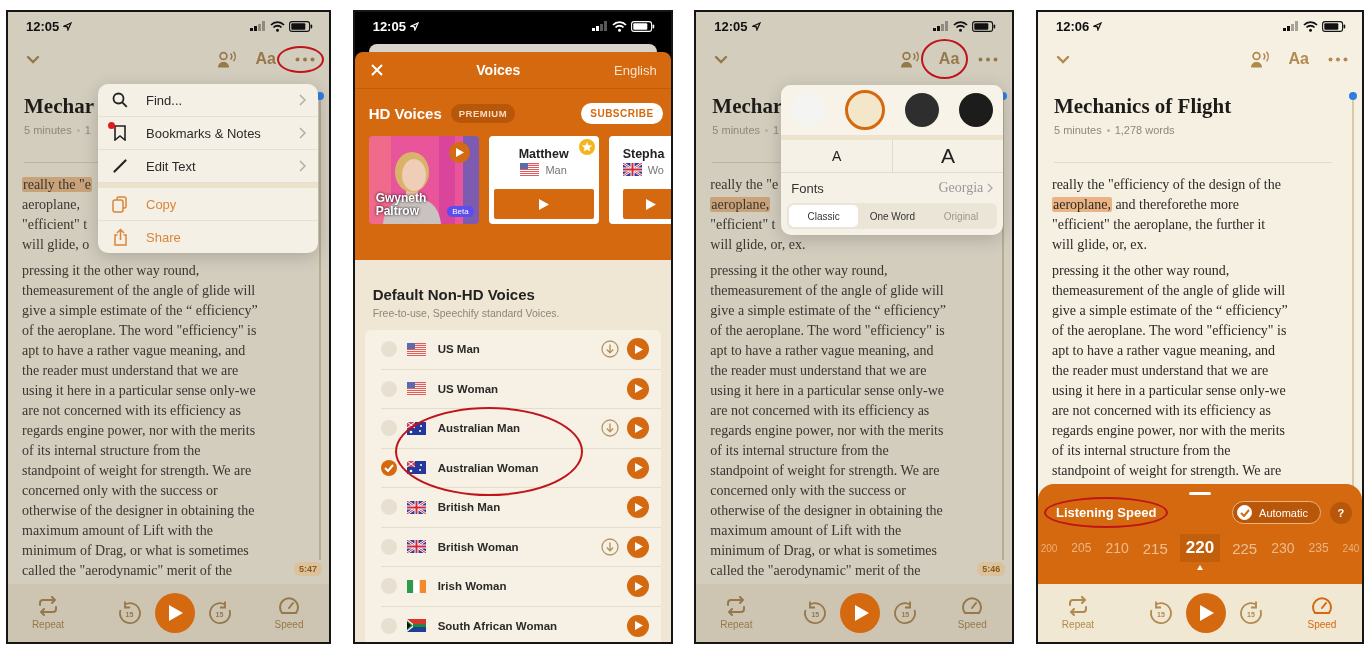  Describe the element at coordinates (1081, 548) in the screenshot. I see `speed-option: 205` at that location.